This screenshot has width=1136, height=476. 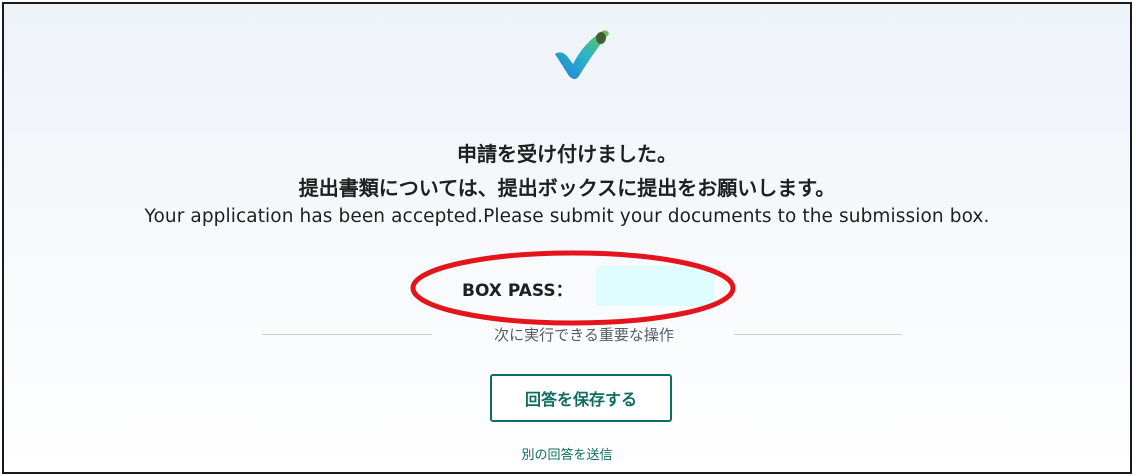 I want to click on submit-another-response-link: 別の回答を送信, so click(x=567, y=453).